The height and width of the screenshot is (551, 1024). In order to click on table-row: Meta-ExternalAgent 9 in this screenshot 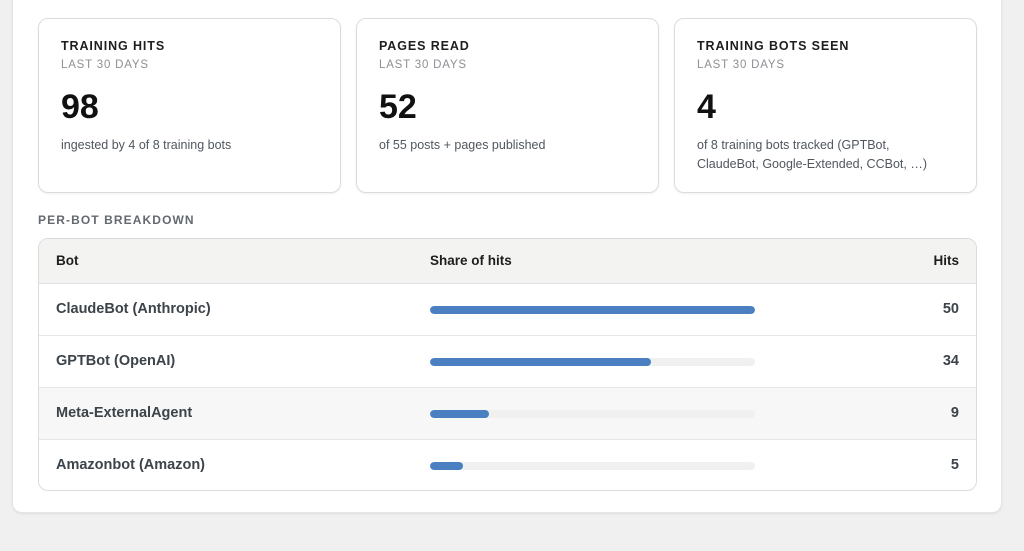, I will do `click(507, 414)`.